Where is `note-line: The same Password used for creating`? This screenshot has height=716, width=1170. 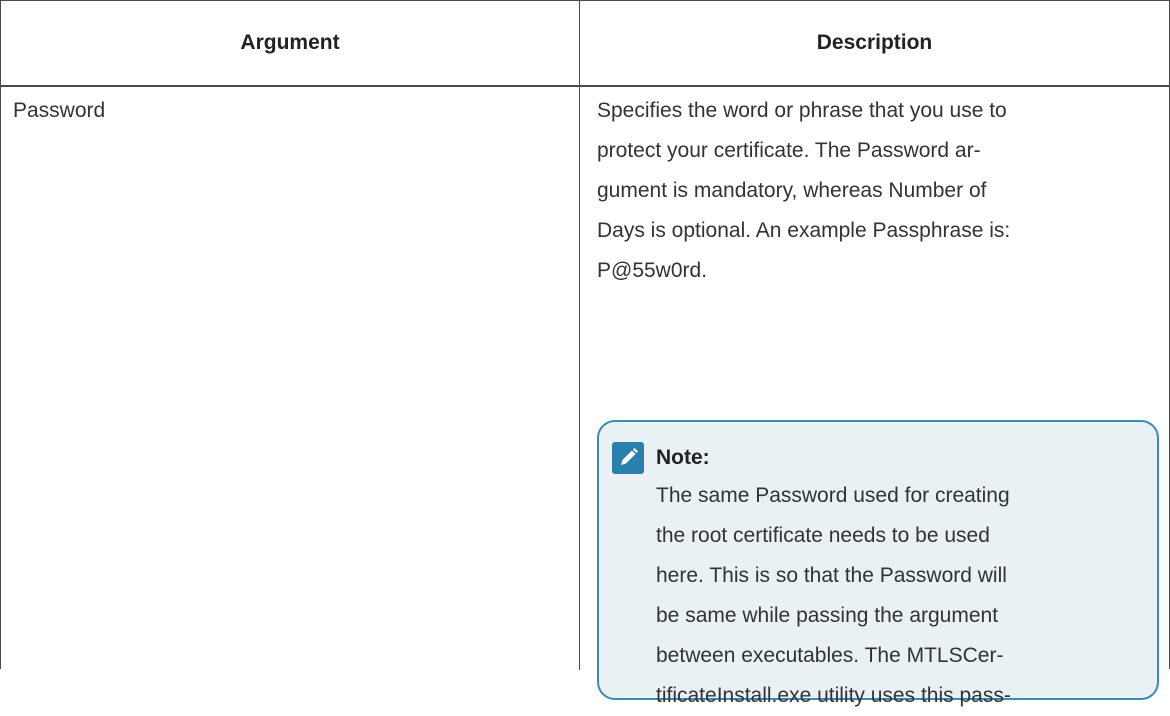 note-line: The same Password used for creating is located at coordinates (833, 495).